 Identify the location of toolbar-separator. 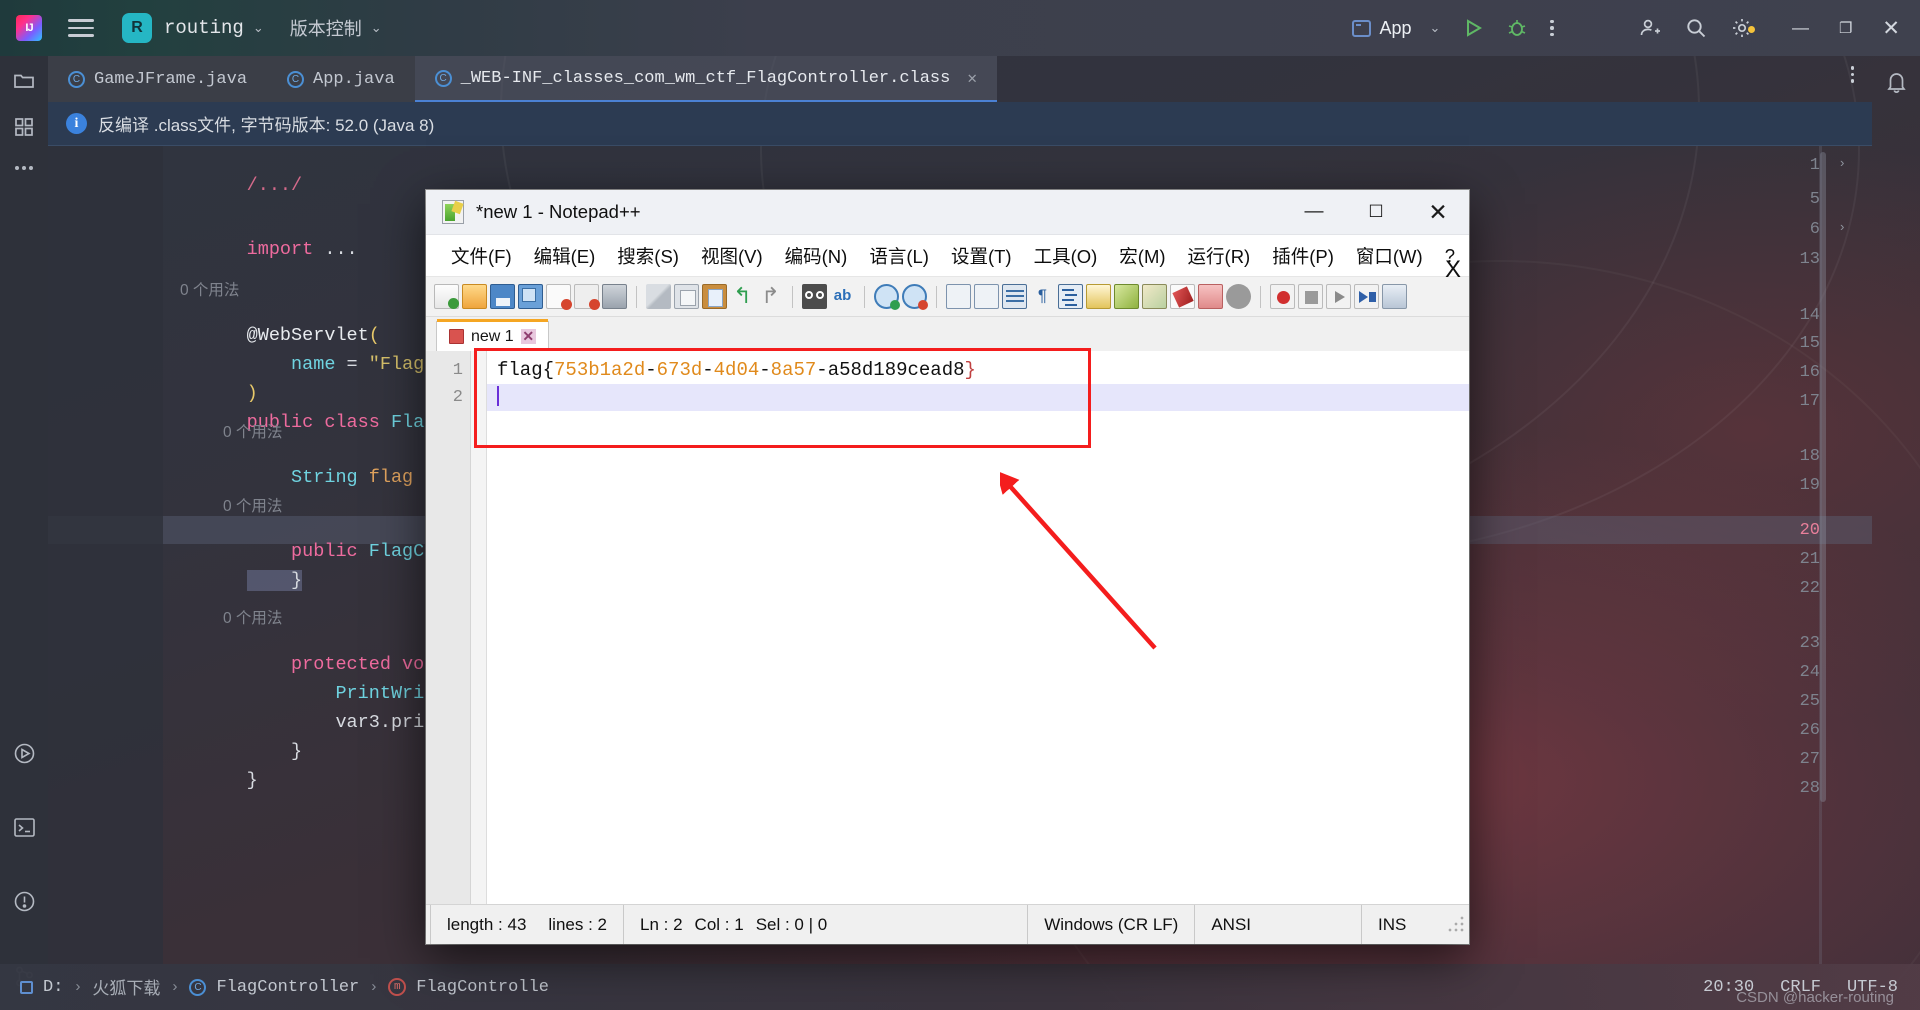
(936, 296).